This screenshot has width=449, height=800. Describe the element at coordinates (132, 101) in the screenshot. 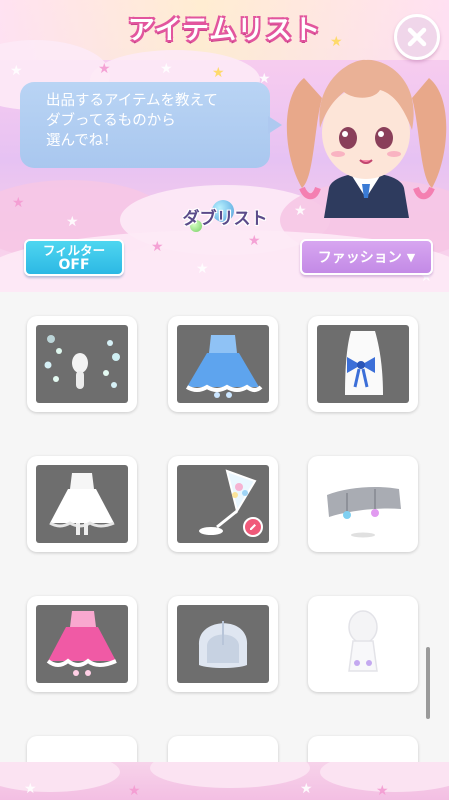

I see `instruction-line: 出品するアイテムを教えて` at that location.